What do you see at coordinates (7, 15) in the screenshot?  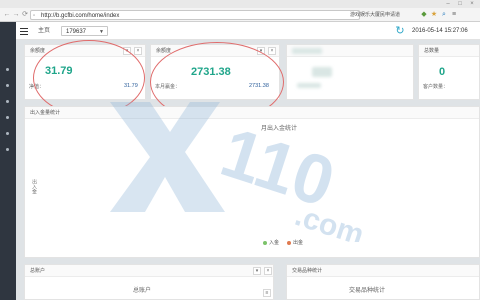 I see `back-icon: ←` at bounding box center [7, 15].